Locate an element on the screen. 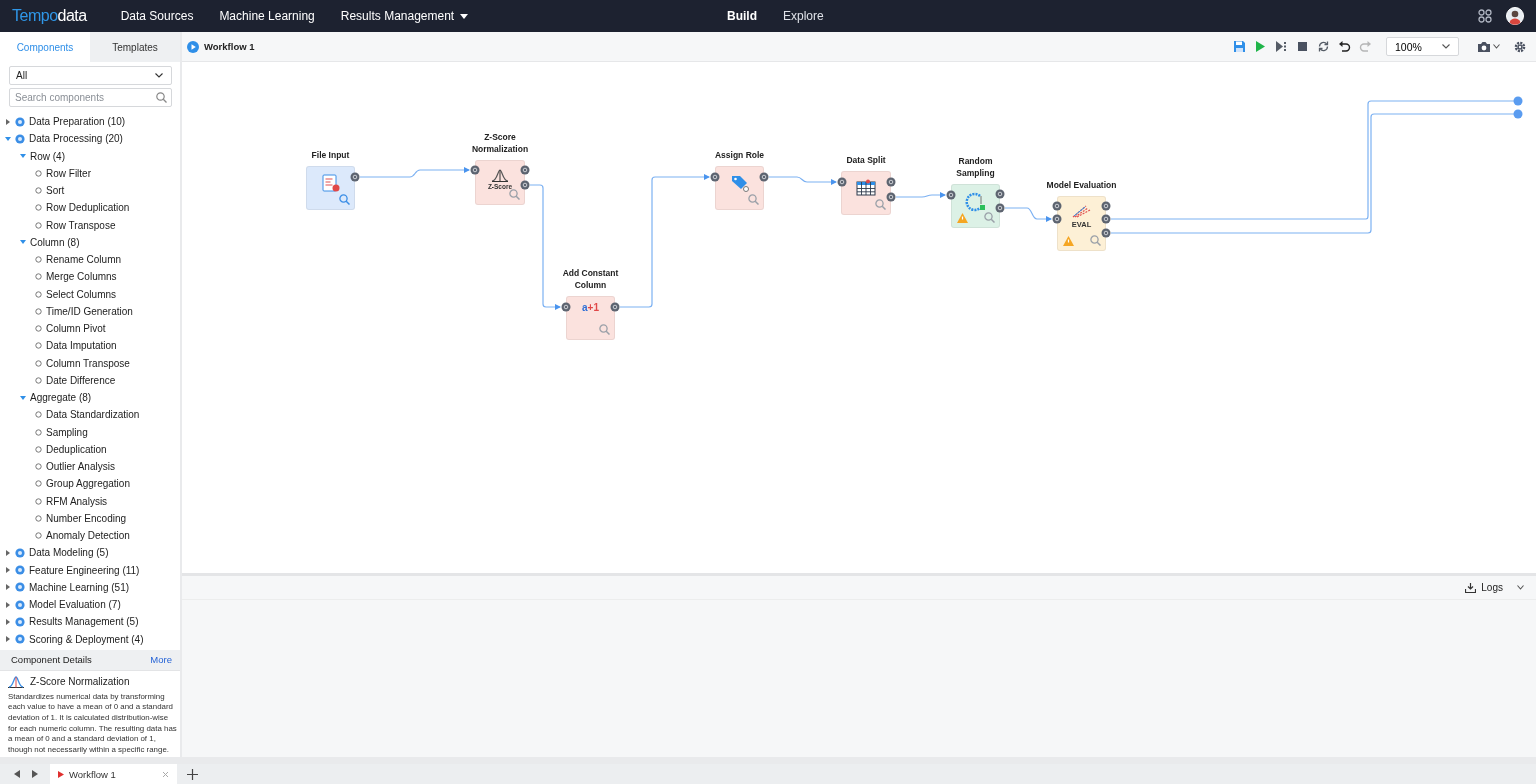 This screenshot has height=784, width=1536. node-icon-text: a+1 is located at coordinates (590, 307).